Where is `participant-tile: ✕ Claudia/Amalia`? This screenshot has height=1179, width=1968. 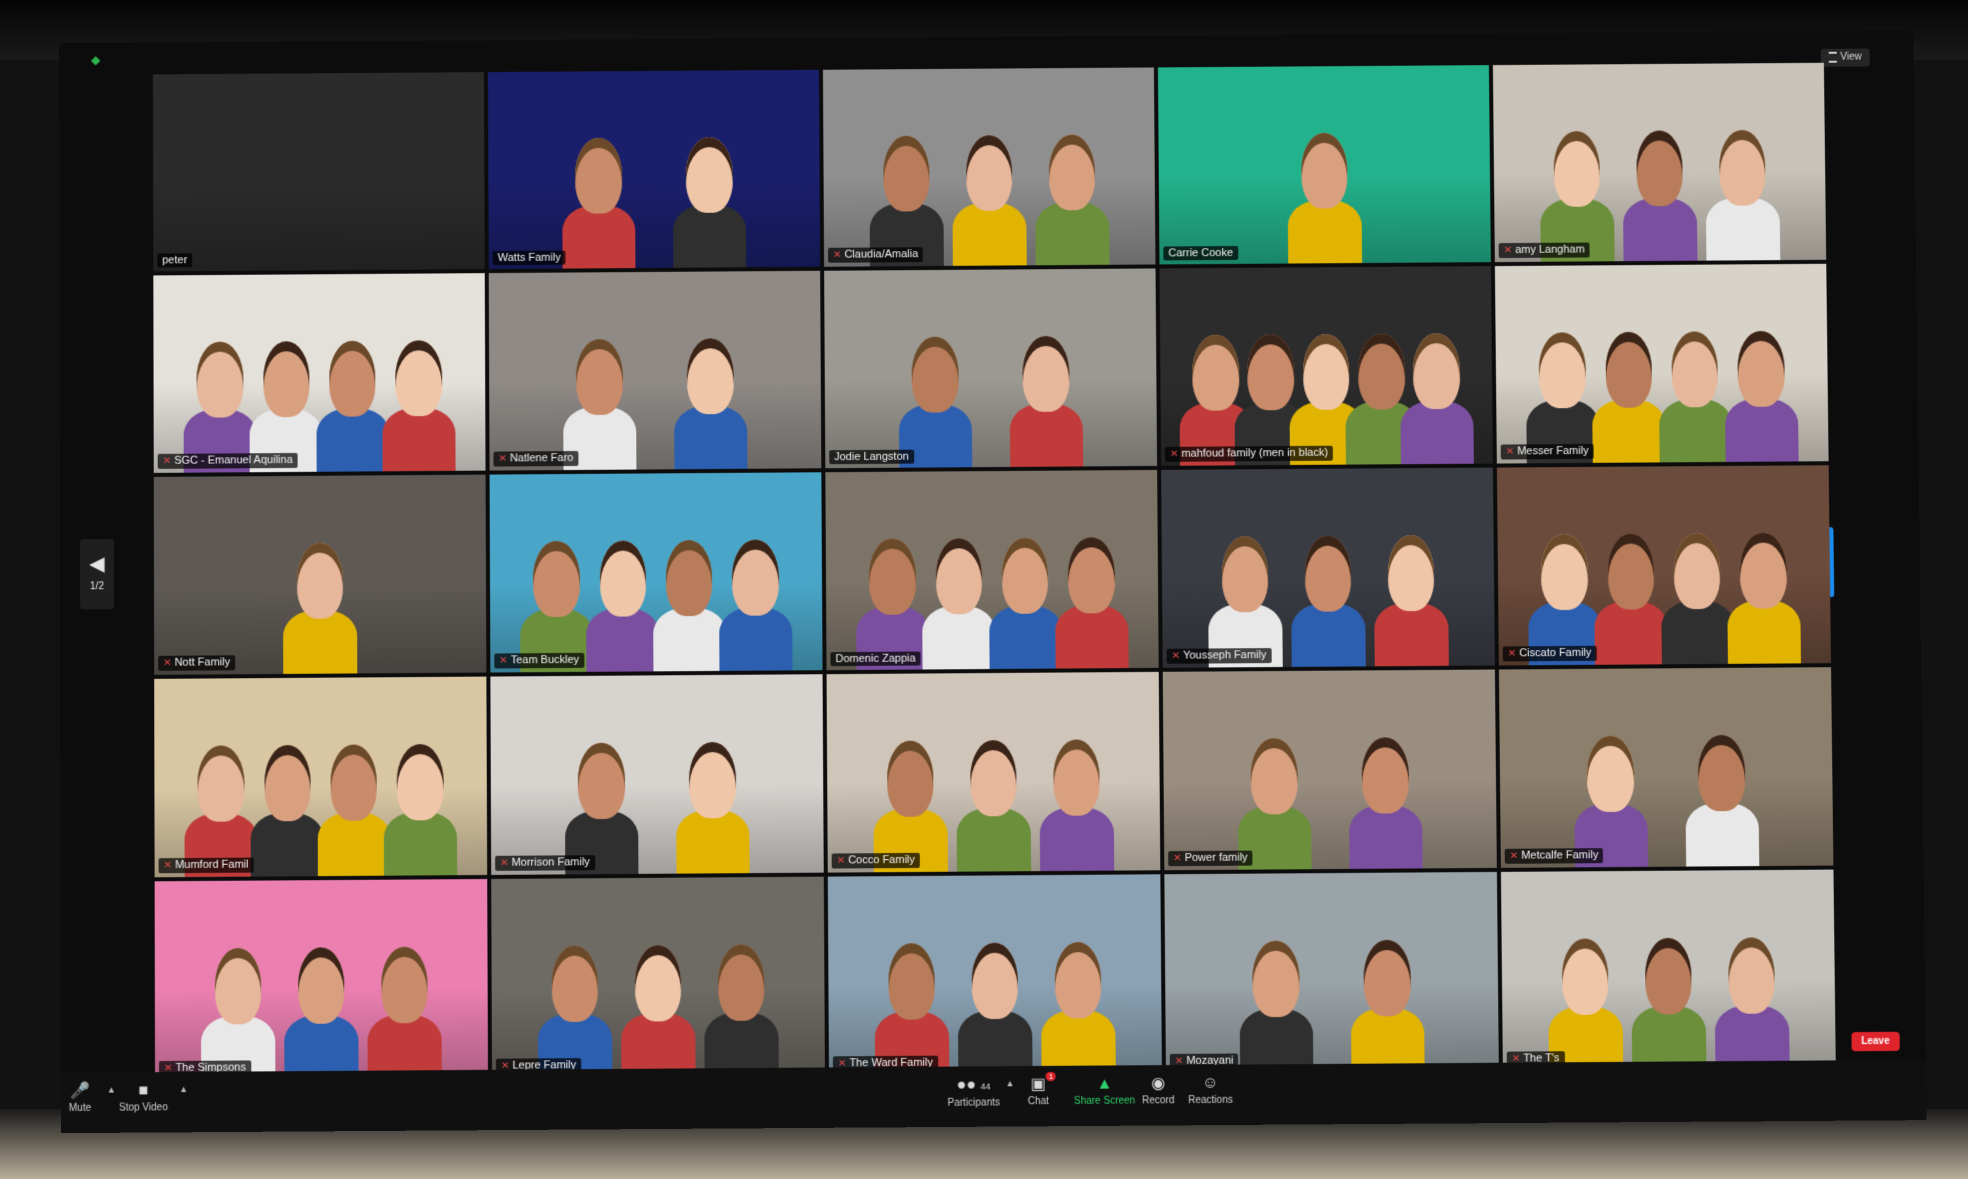 participant-tile: ✕ Claudia/Amalia is located at coordinates (989, 167).